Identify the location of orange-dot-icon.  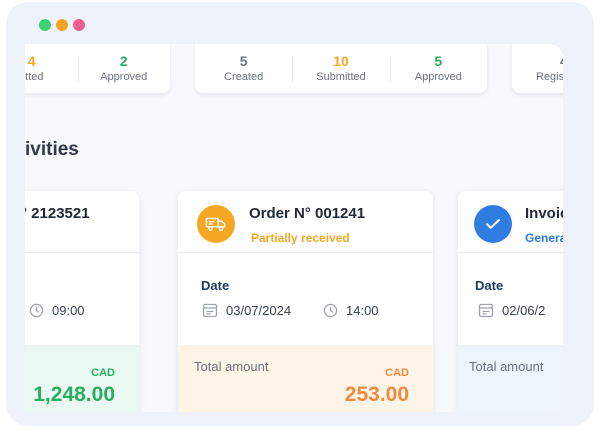
(62, 25).